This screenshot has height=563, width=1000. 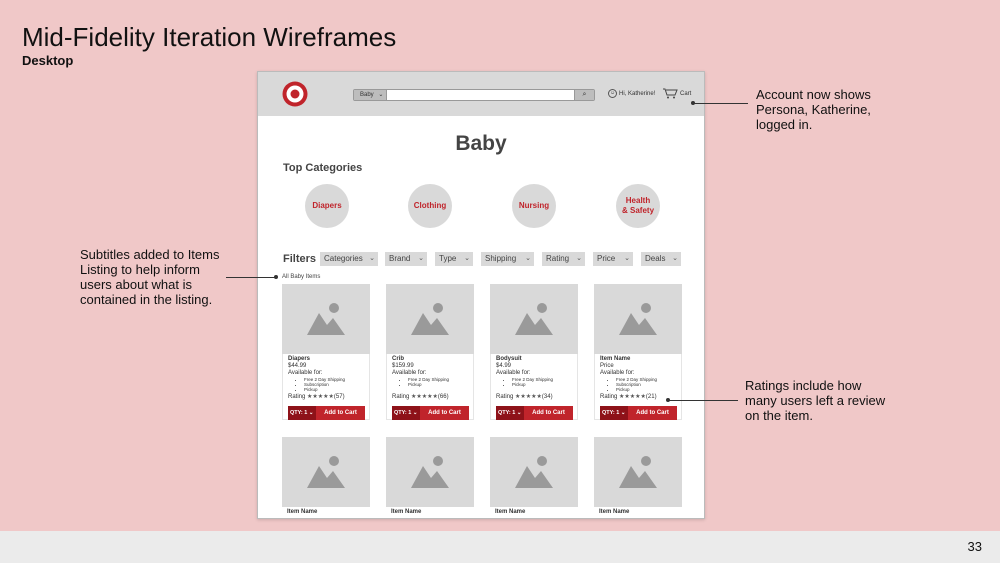 I want to click on category-health-safety: Health & Safety, so click(x=638, y=206).